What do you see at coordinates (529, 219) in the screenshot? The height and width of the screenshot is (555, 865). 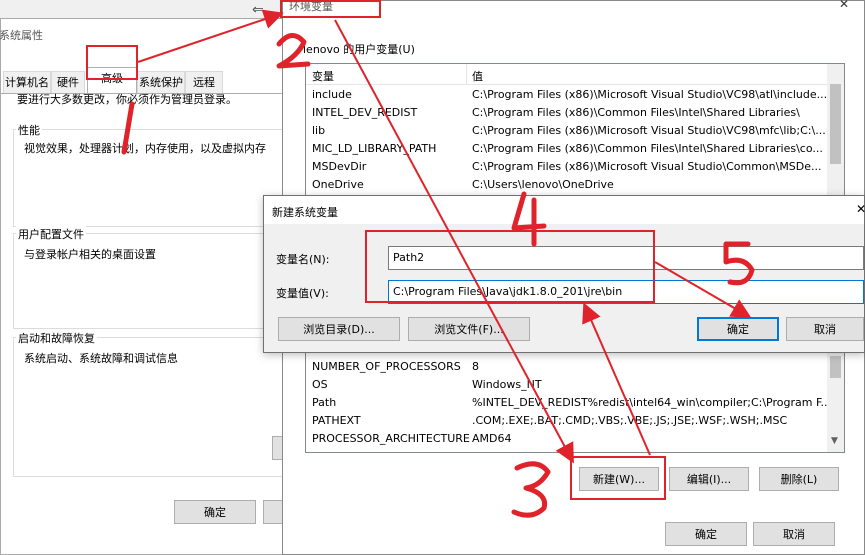 I see `number-4-stroke` at bounding box center [529, 219].